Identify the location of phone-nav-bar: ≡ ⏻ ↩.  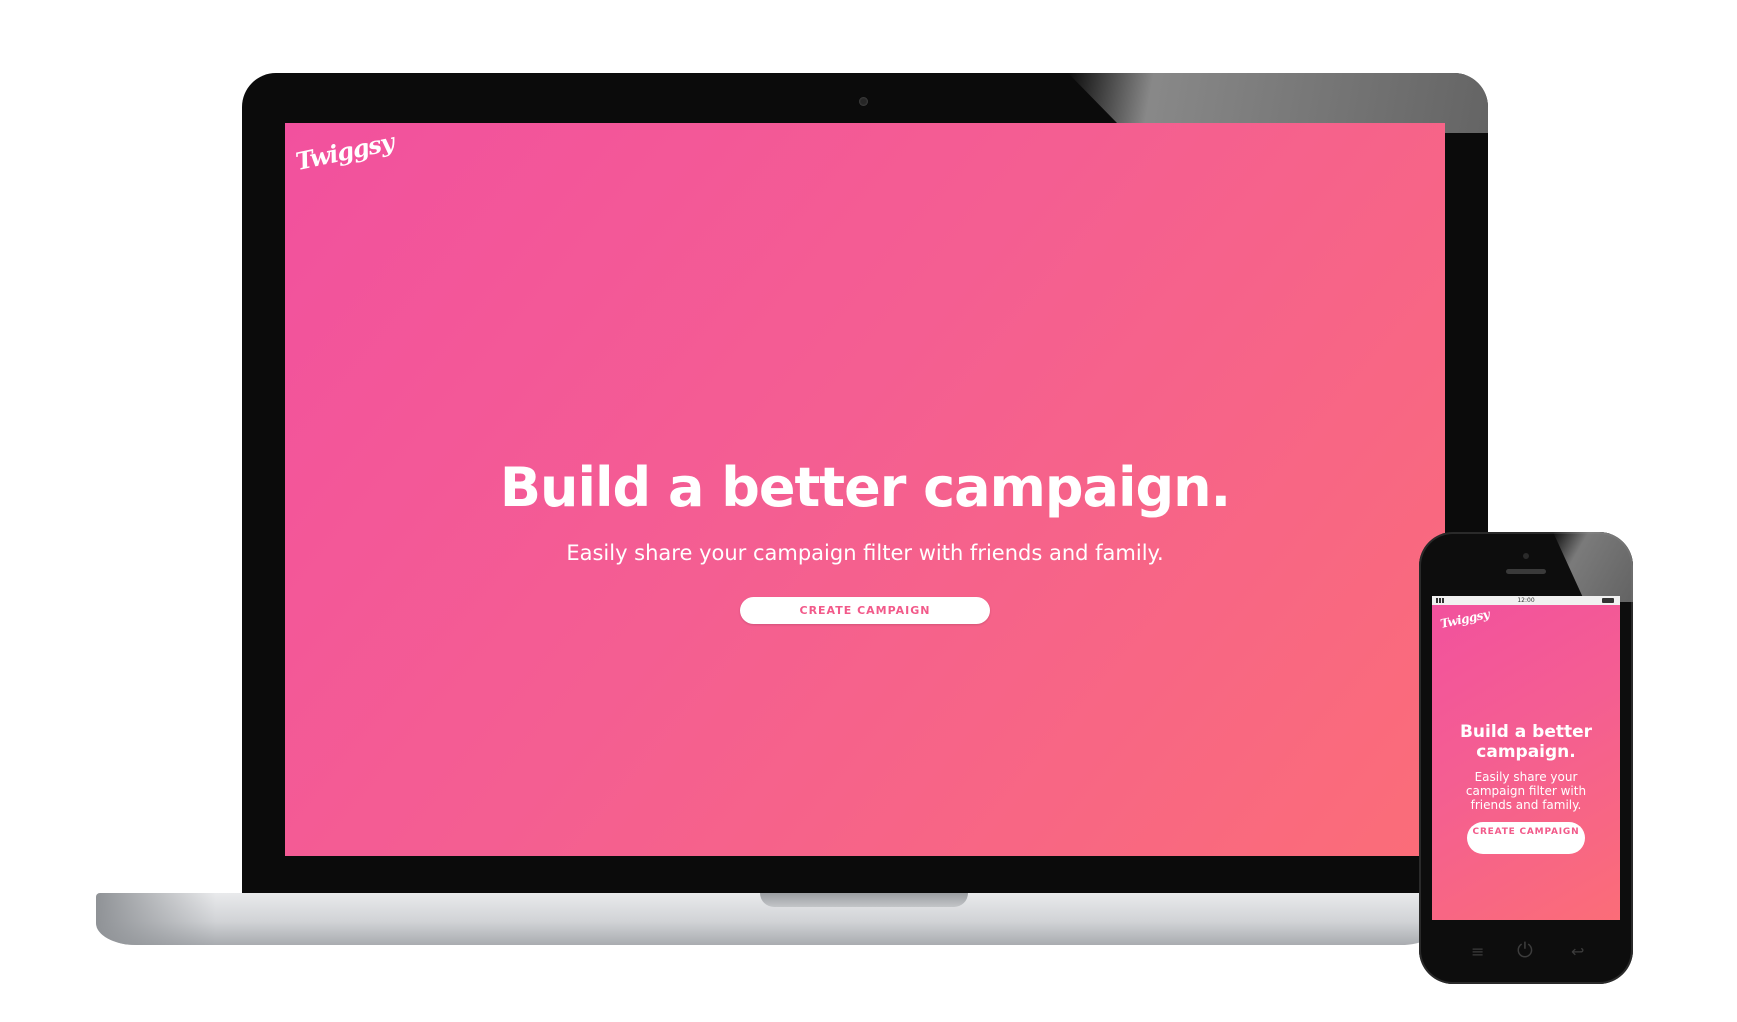
(1526, 952).